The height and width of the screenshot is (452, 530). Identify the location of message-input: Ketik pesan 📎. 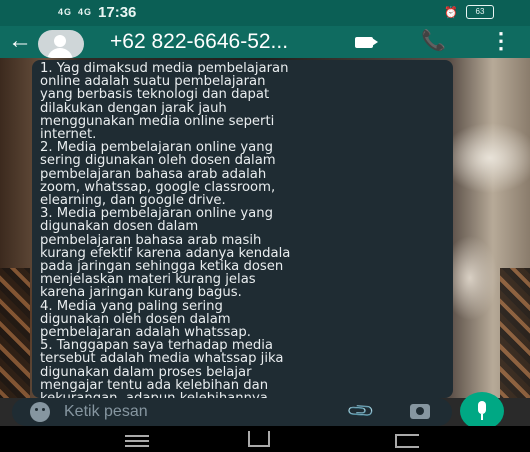
(232, 411).